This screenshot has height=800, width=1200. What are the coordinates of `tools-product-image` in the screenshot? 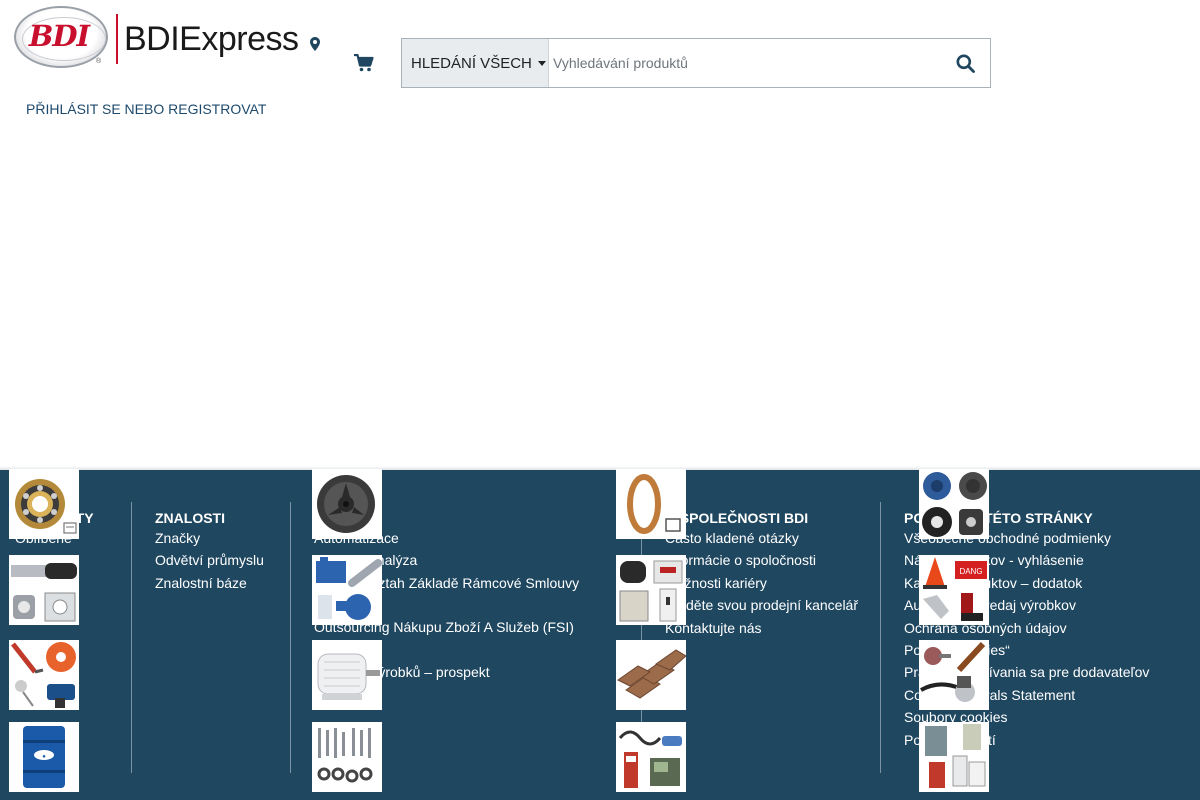 It's located at (44, 675).